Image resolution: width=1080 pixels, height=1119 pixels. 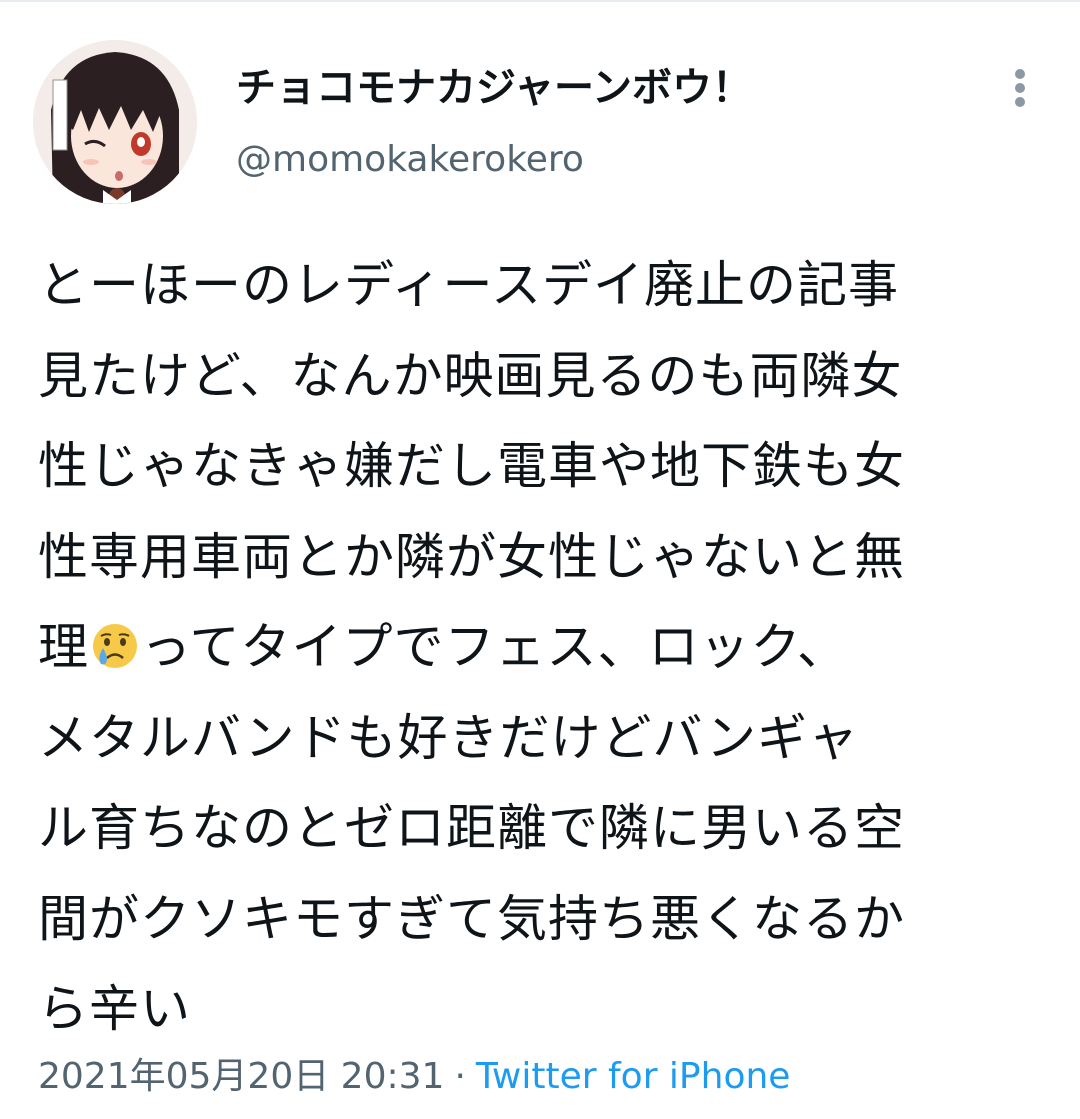 I want to click on tweet-text-line: 理ってタイプでフェス、ロック、, so click(x=544, y=647).